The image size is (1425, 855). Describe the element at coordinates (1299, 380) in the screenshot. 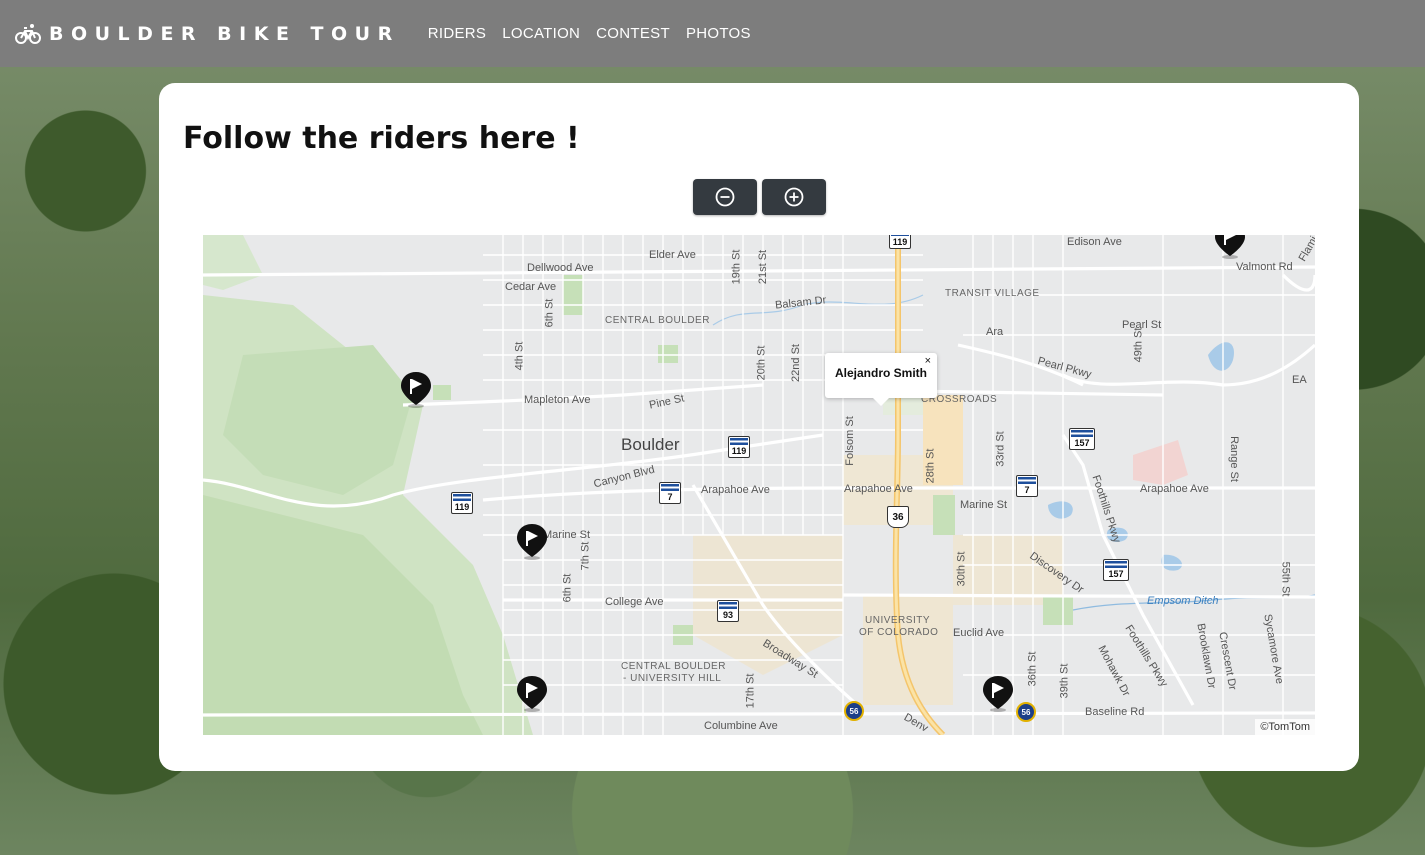

I see `map-label-ea: EA` at that location.